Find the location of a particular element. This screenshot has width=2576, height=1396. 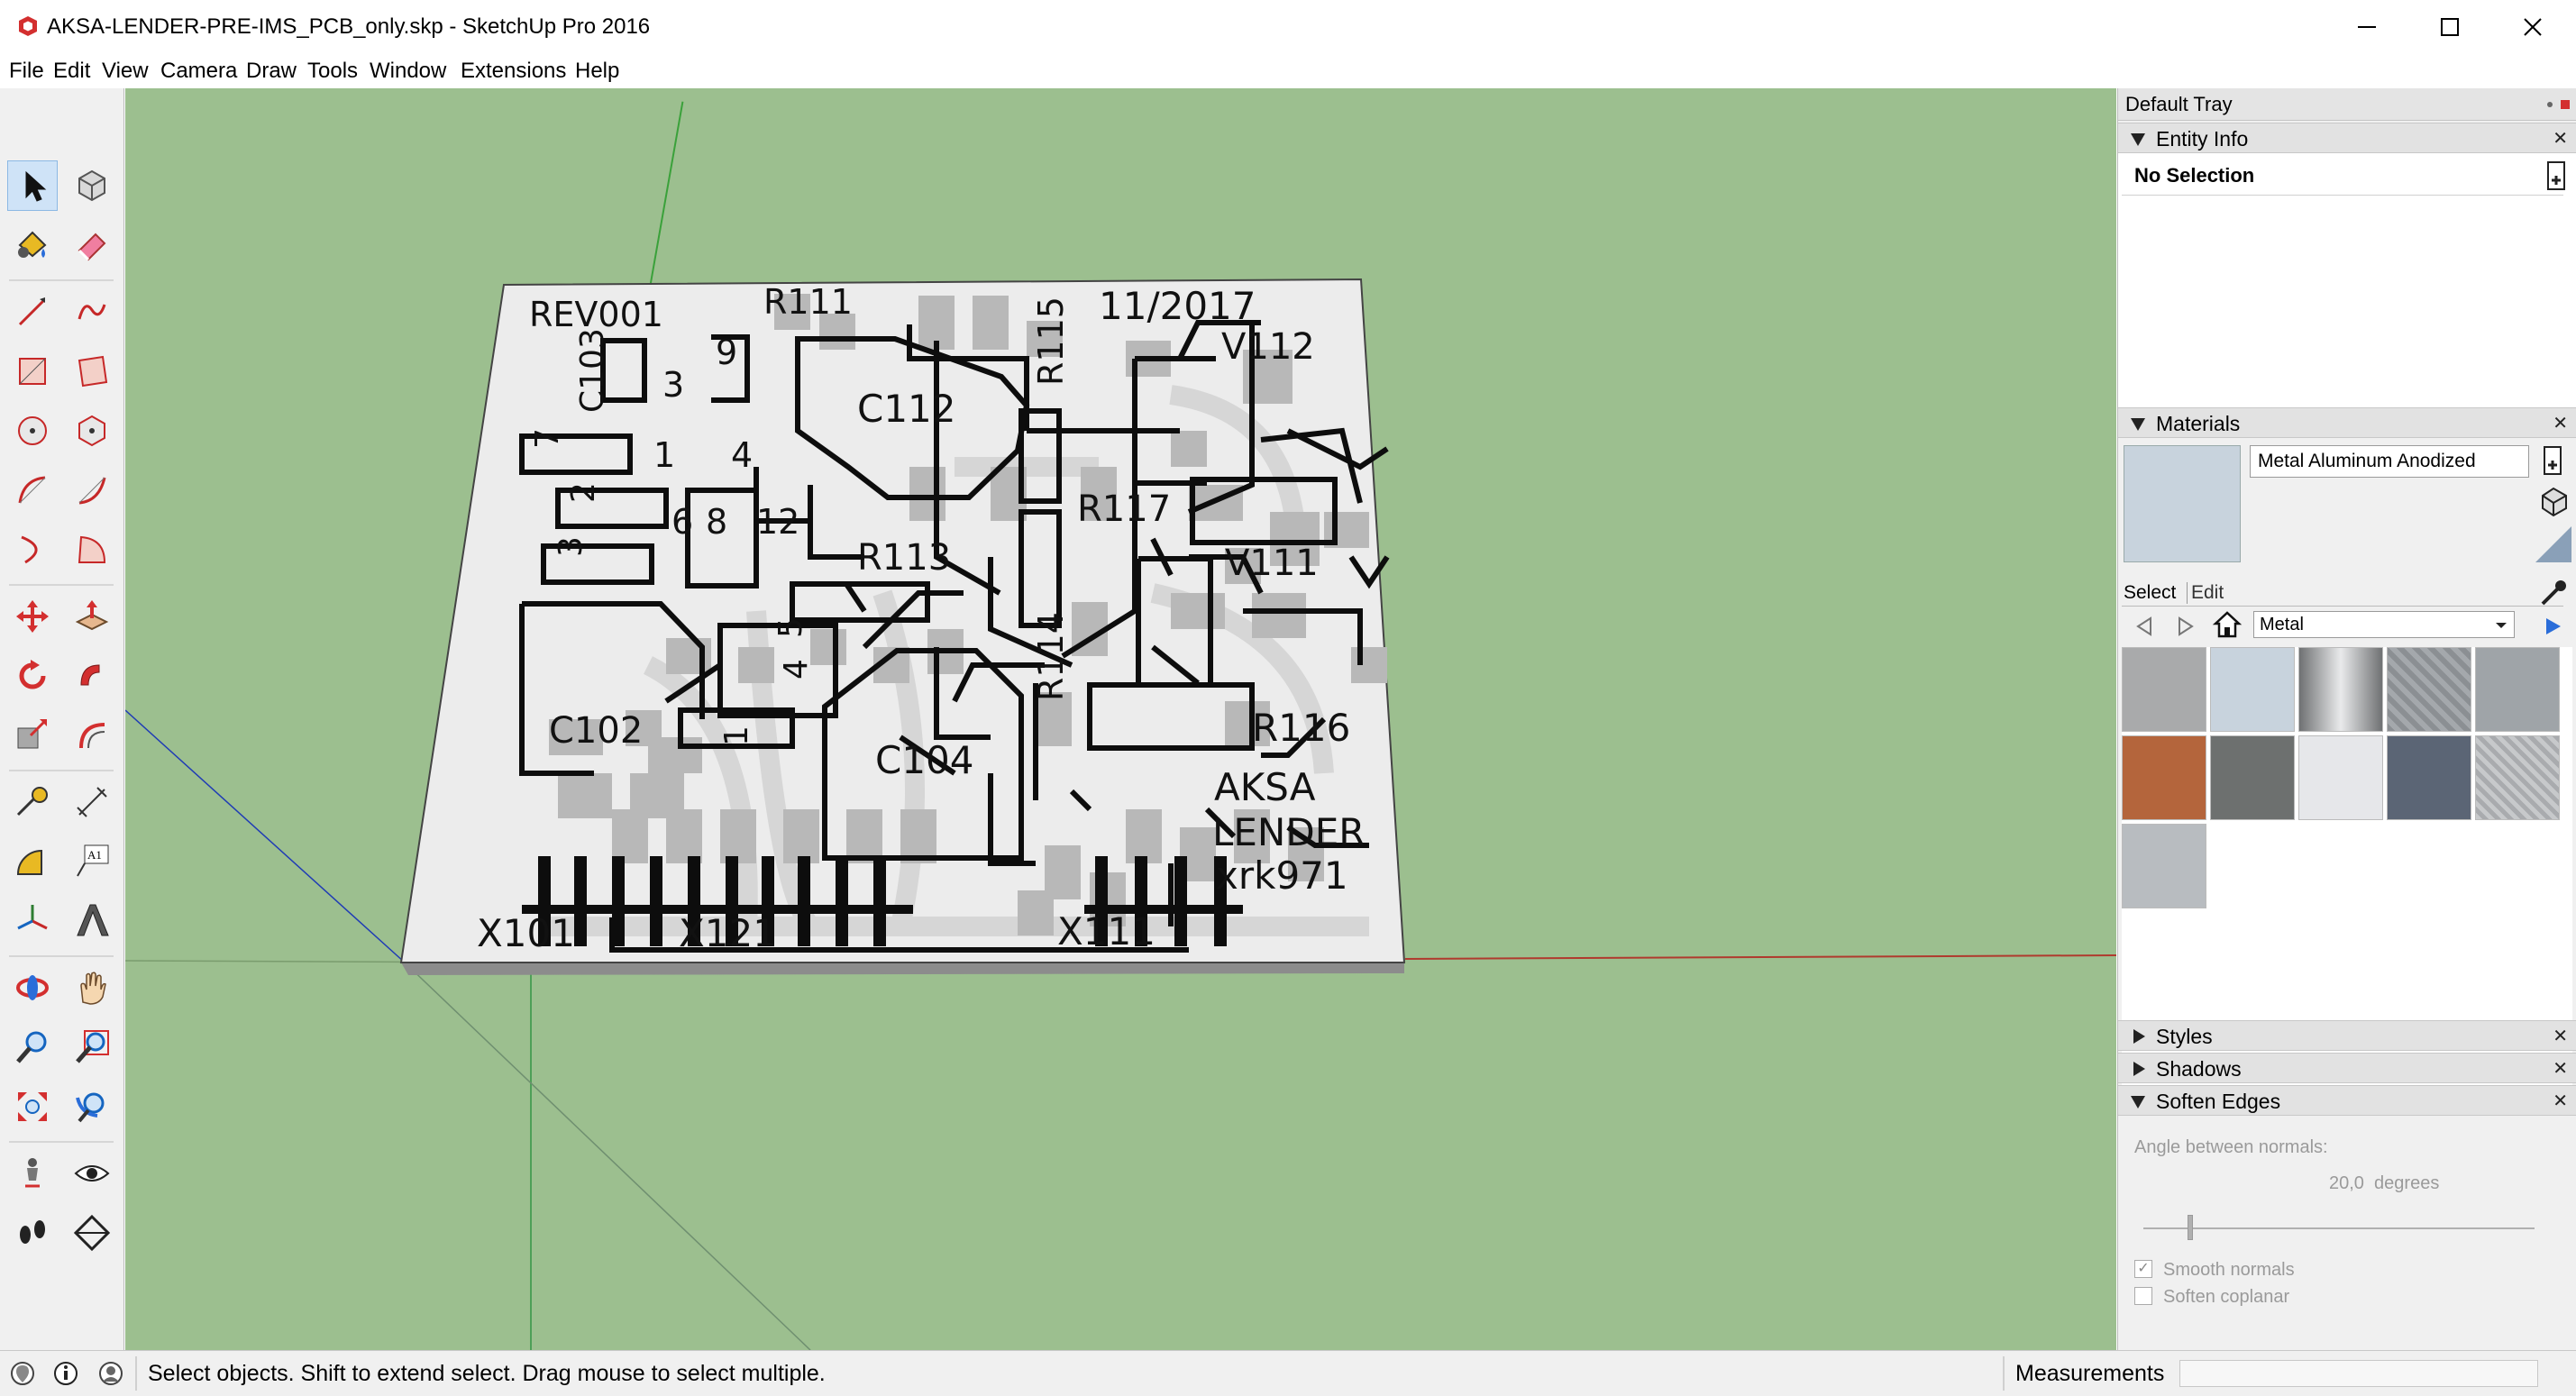

material-preview-swatch is located at coordinates (2182, 504).